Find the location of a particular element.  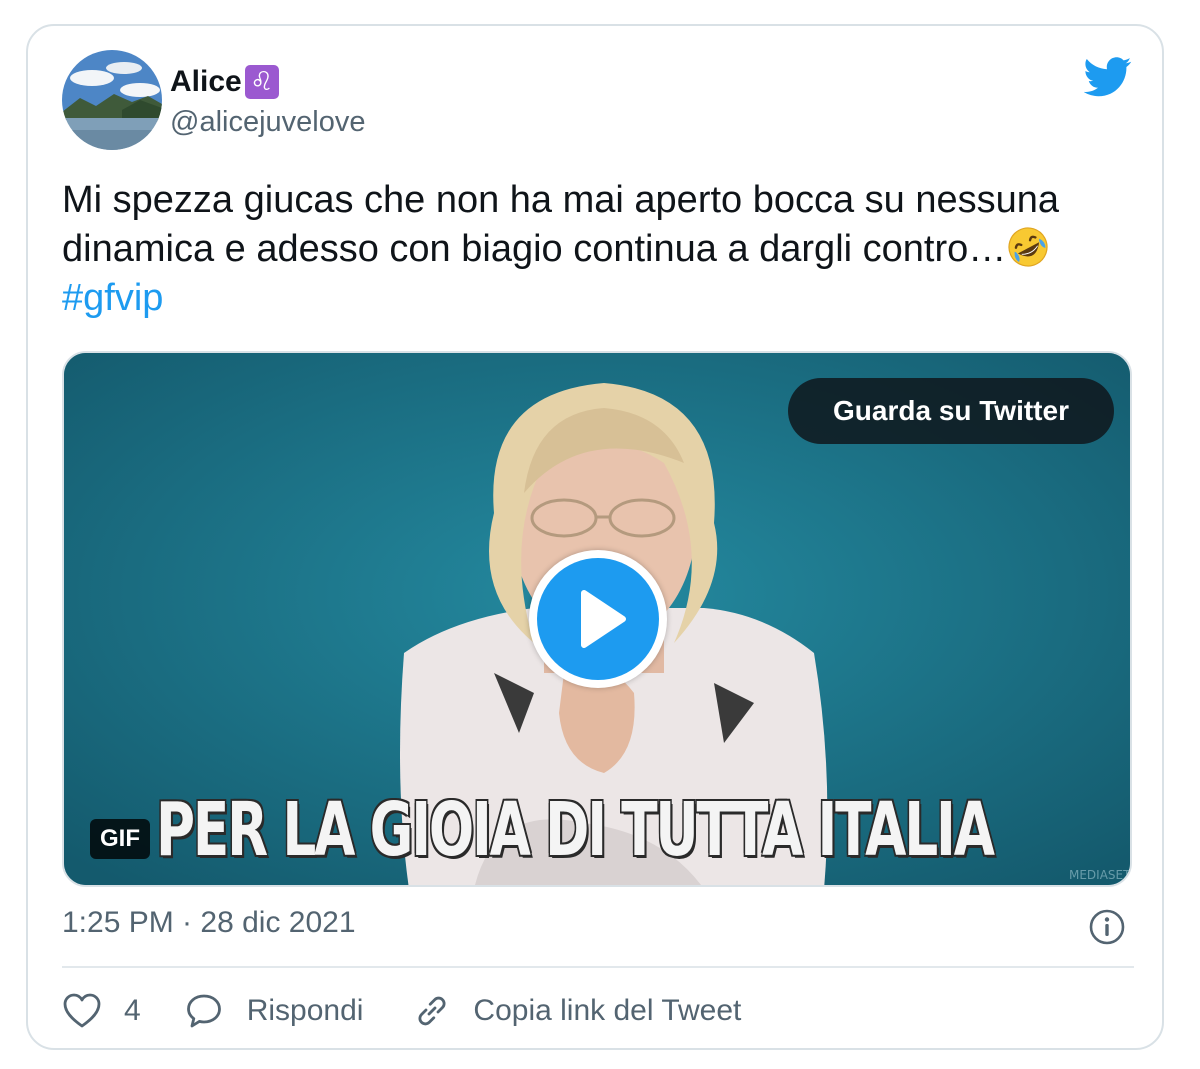

link-icon is located at coordinates (432, 1011).